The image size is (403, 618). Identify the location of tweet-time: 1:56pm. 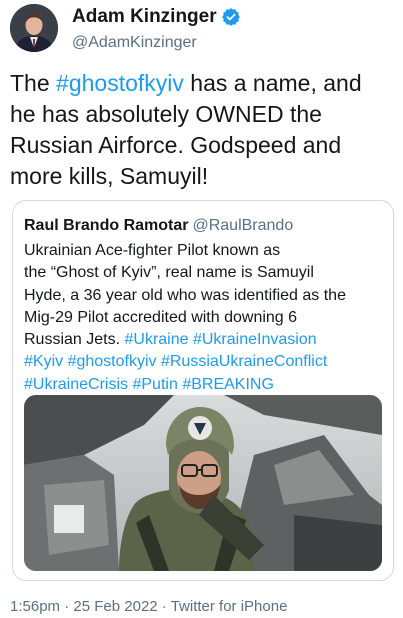
(35, 606).